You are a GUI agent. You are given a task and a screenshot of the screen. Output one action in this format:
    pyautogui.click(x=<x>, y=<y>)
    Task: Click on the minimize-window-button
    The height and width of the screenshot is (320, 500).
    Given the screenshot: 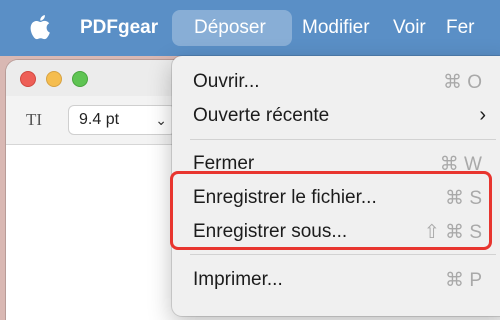 What is the action you would take?
    pyautogui.click(x=54, y=79)
    